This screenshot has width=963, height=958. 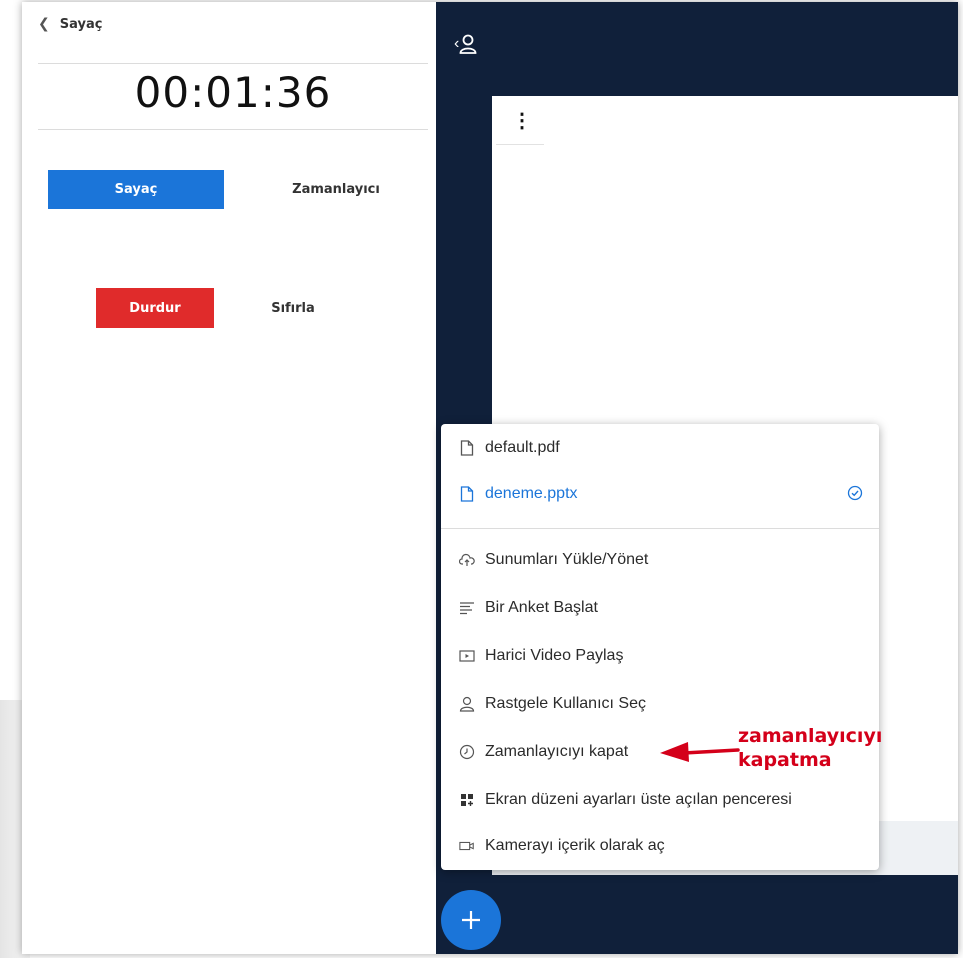 I want to click on annotation-arrow, so click(x=700, y=752).